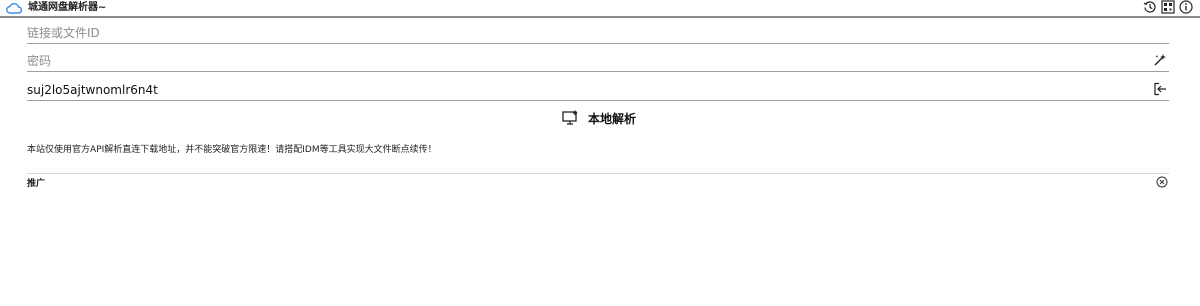 Image resolution: width=1200 pixels, height=306 pixels. What do you see at coordinates (1168, 7) in the screenshot?
I see `qr-code-icon` at bounding box center [1168, 7].